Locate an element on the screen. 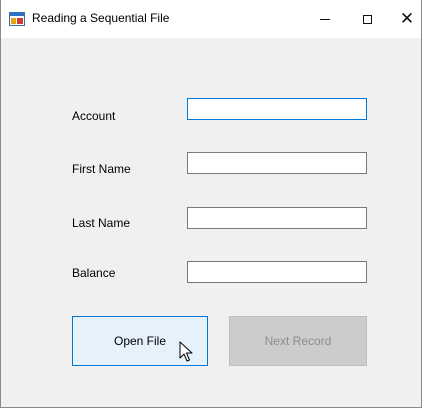  maximize-button is located at coordinates (367, 19).